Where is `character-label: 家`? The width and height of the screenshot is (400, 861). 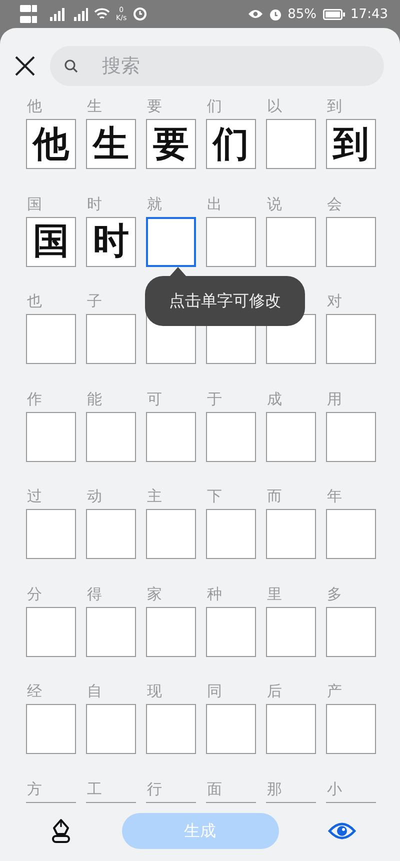 character-label: 家 is located at coordinates (154, 593).